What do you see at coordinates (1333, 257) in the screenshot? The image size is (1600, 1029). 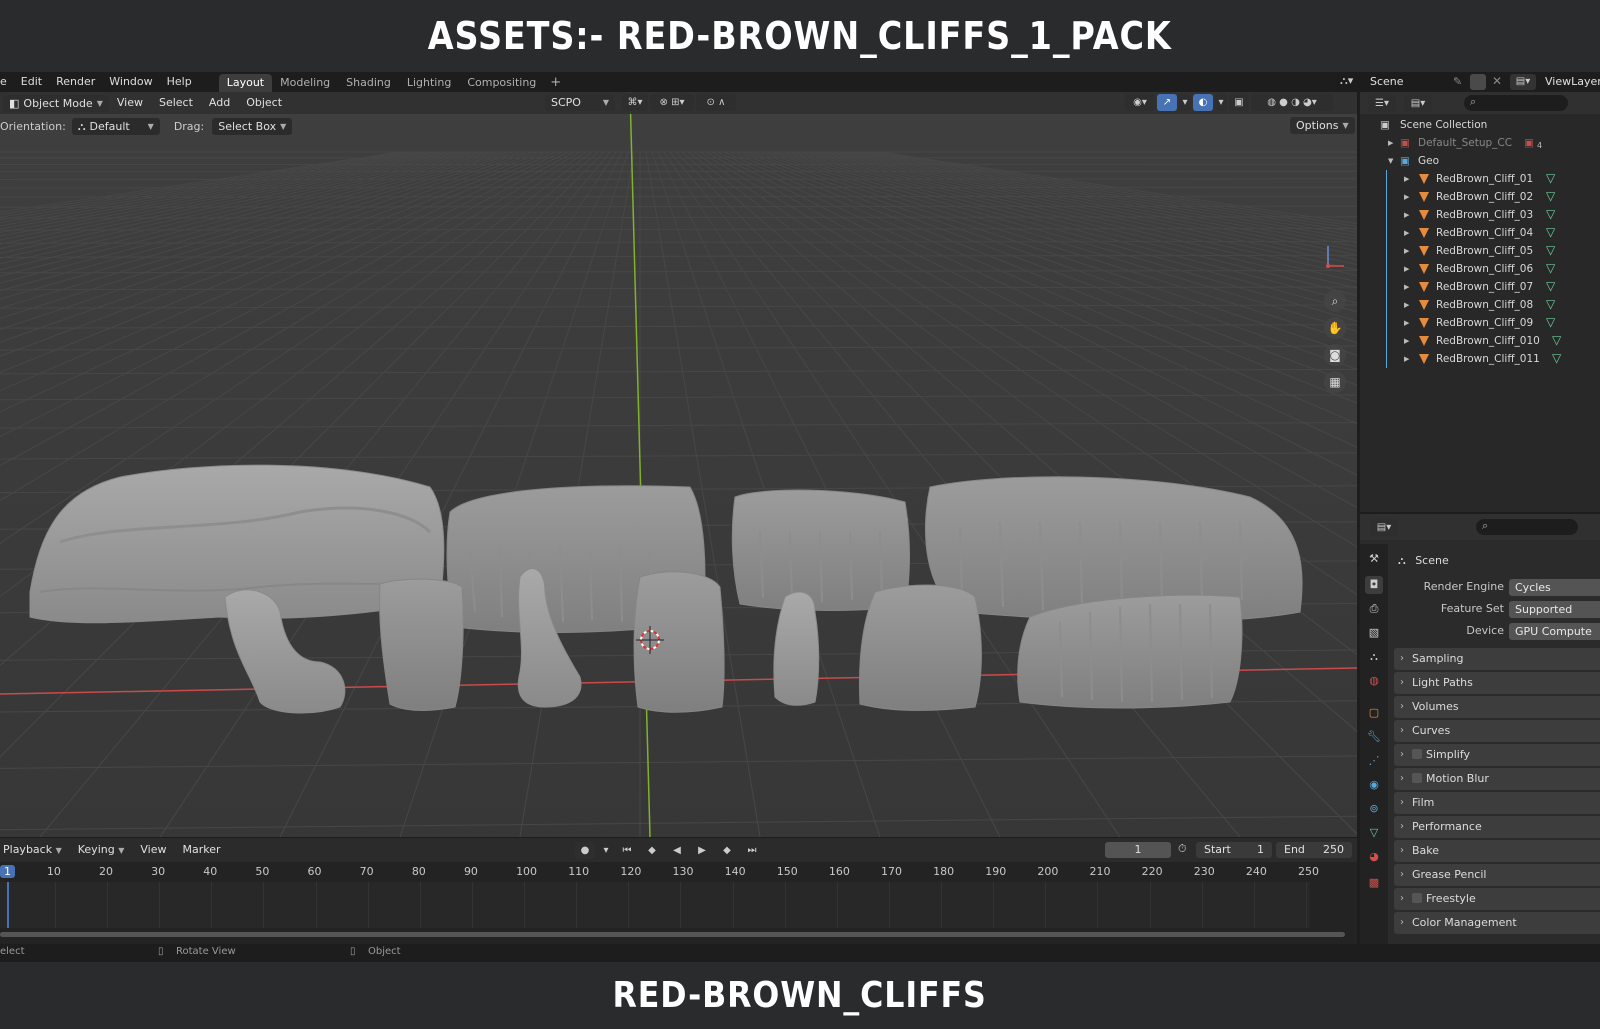 I see `axis-gizmo-icon` at bounding box center [1333, 257].